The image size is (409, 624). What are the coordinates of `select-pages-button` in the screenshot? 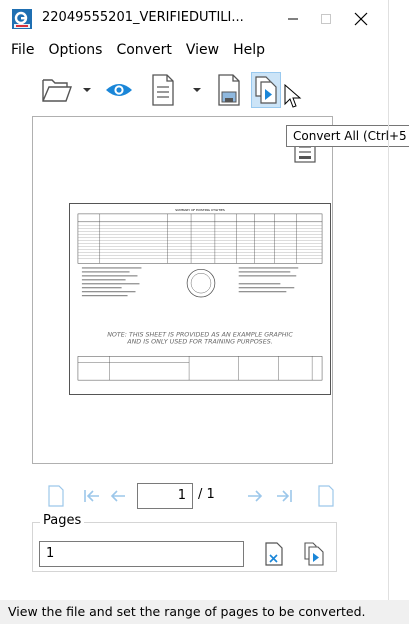 It's located at (274, 554).